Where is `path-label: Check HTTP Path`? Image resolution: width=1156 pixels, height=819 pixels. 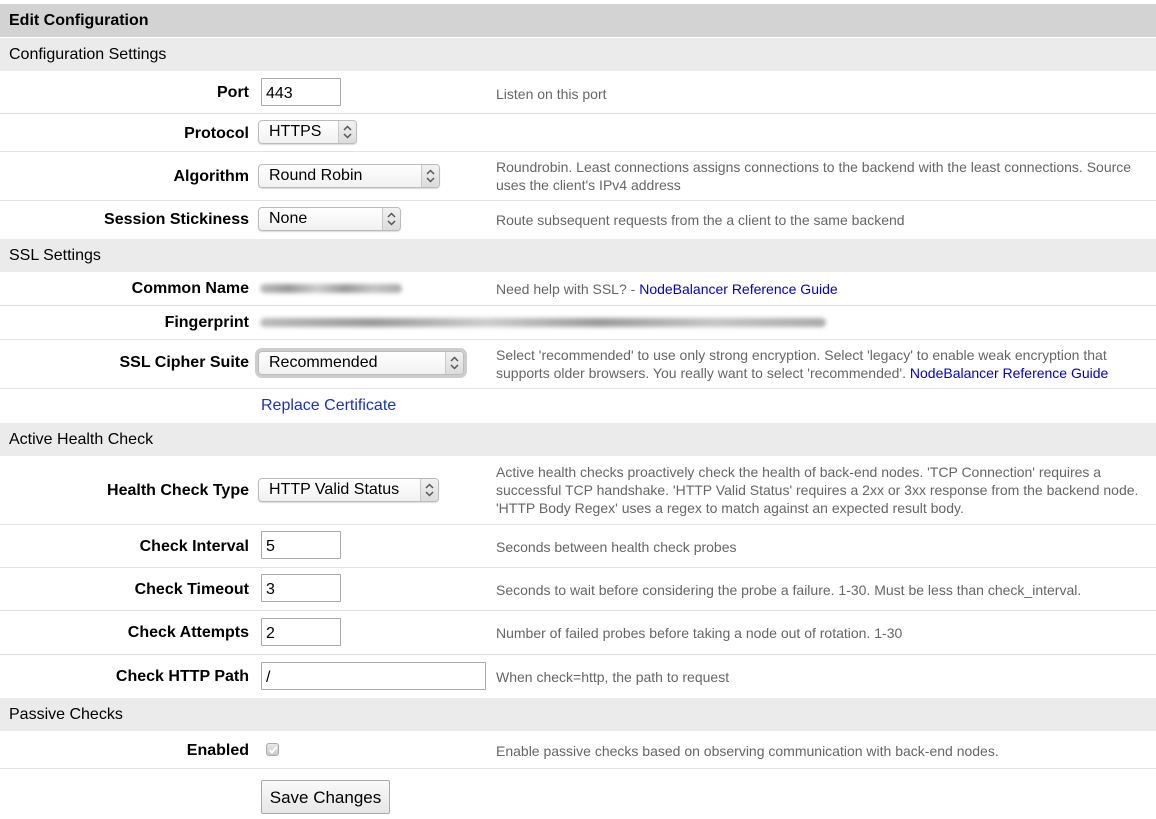
path-label: Check HTTP Path is located at coordinates (182, 676).